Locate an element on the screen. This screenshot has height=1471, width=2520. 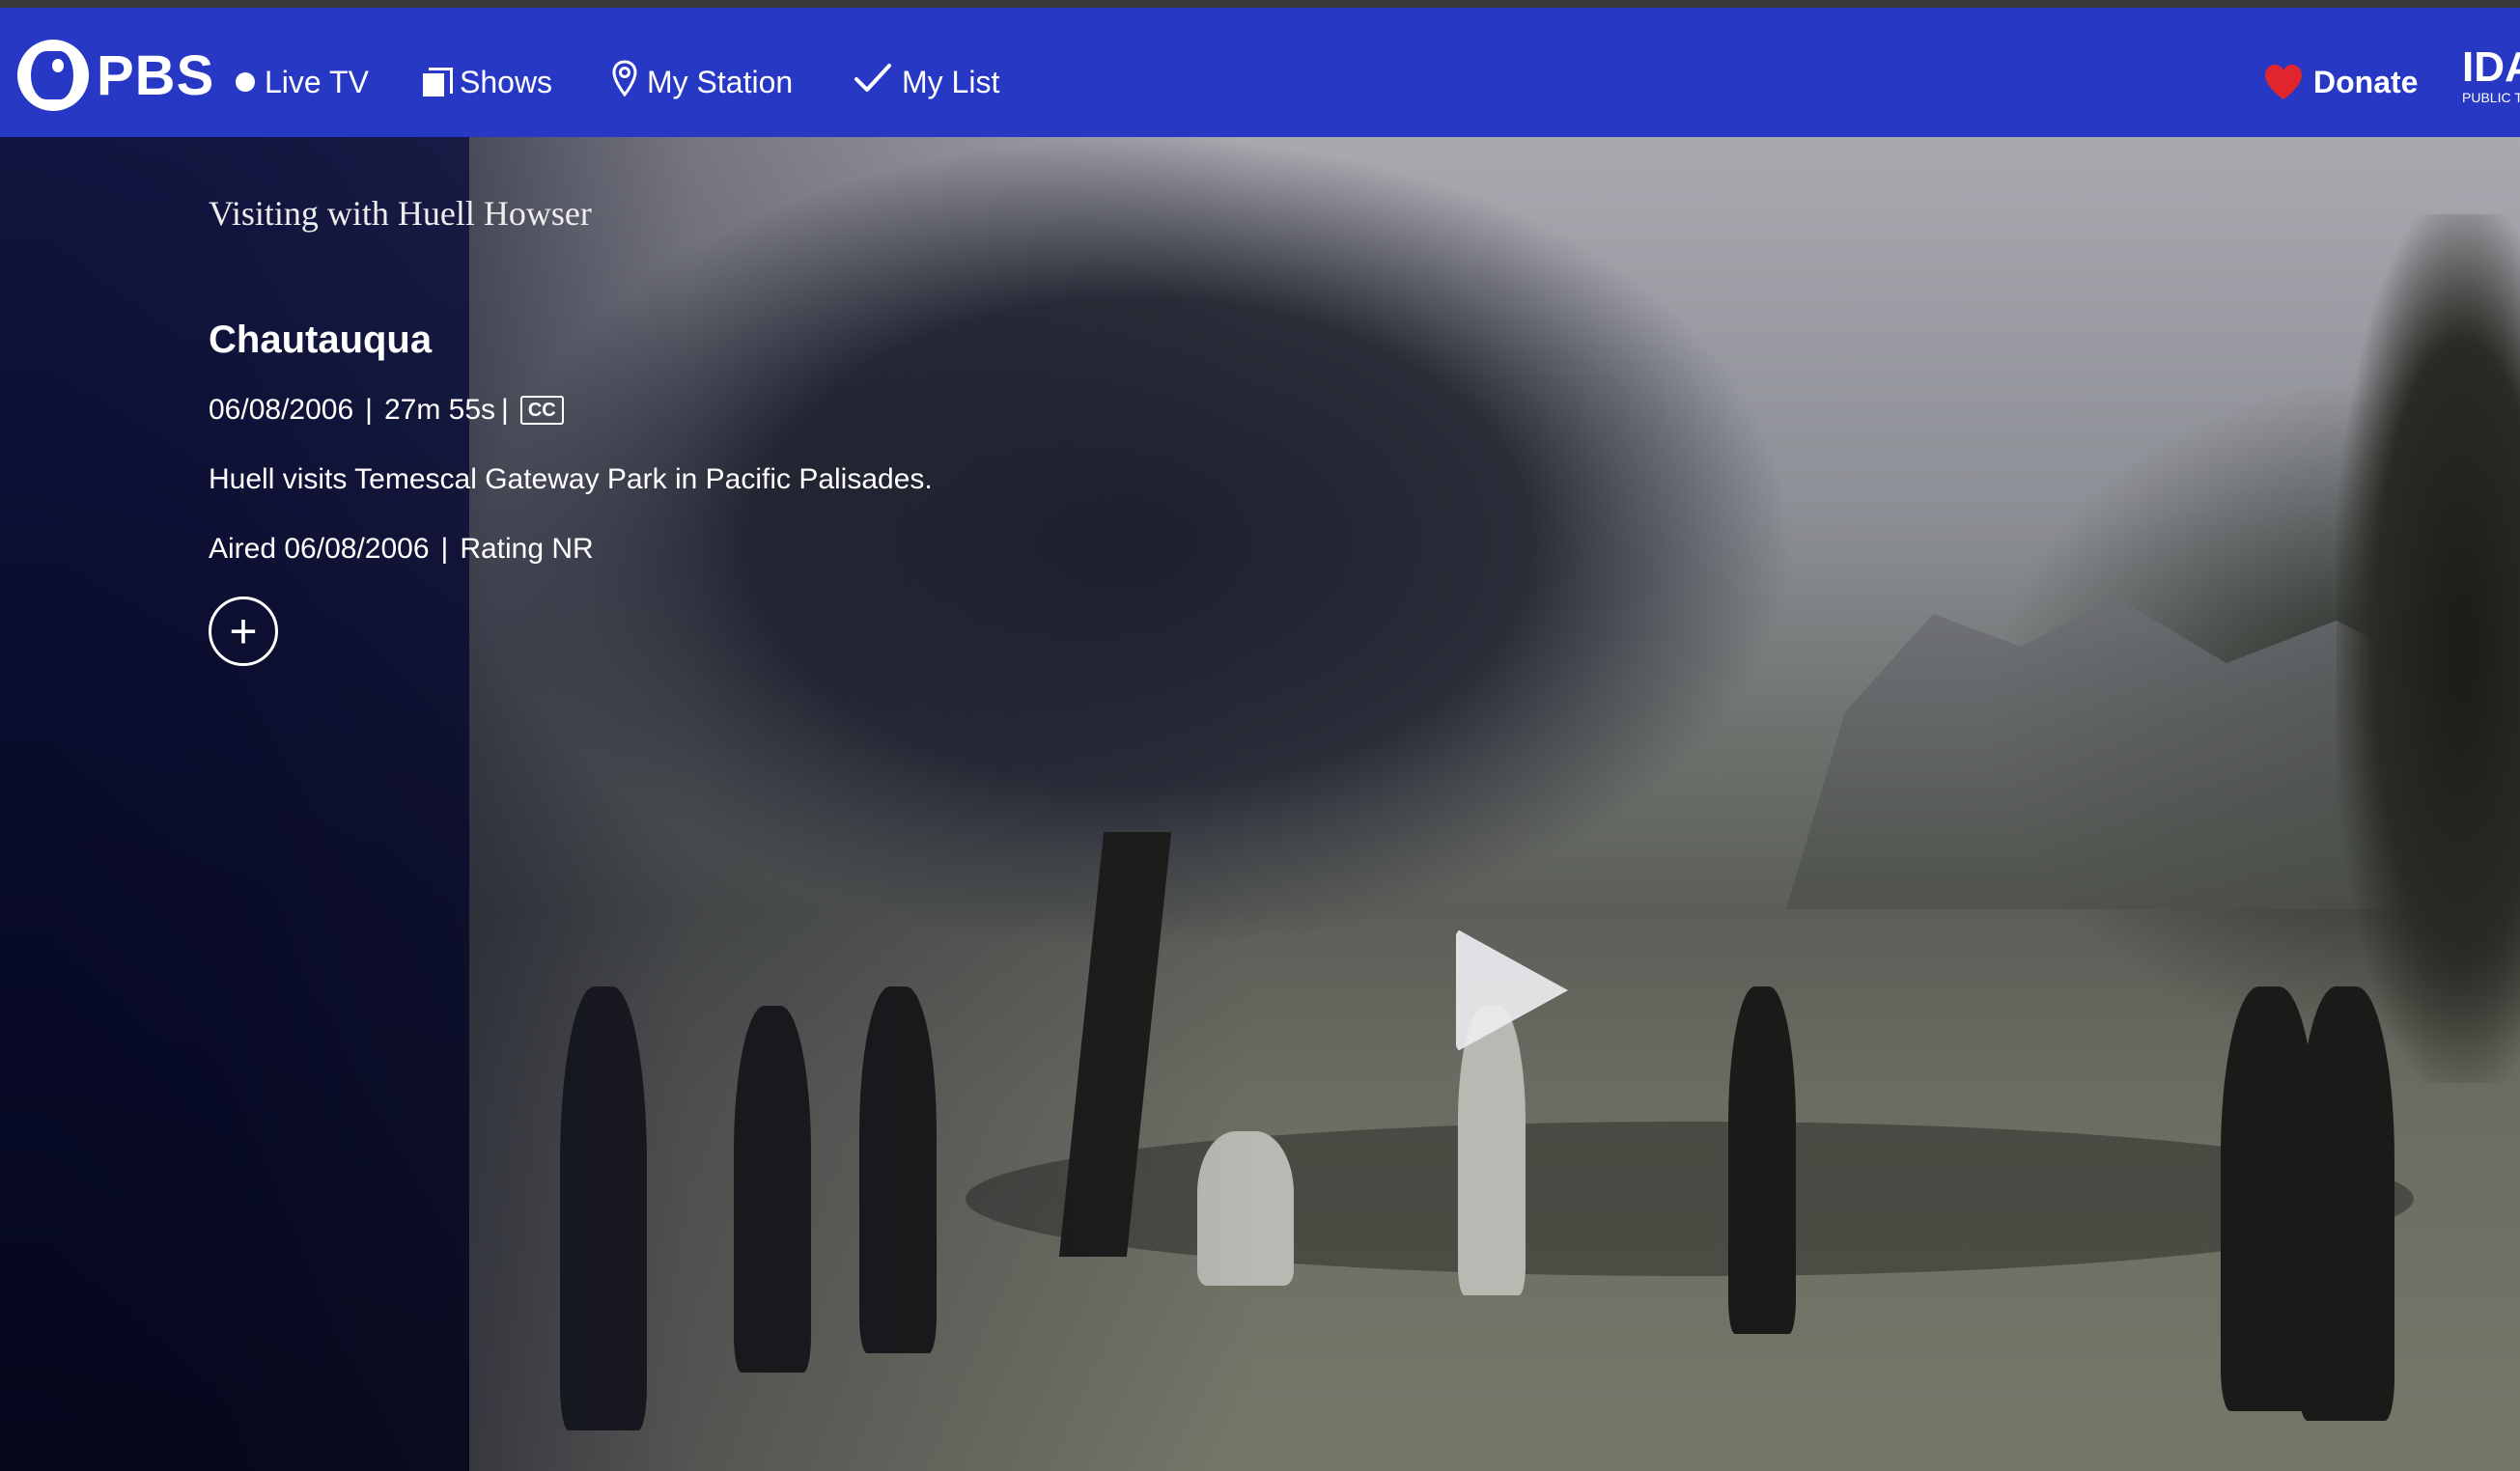
location-pin-icon is located at coordinates (624, 82).